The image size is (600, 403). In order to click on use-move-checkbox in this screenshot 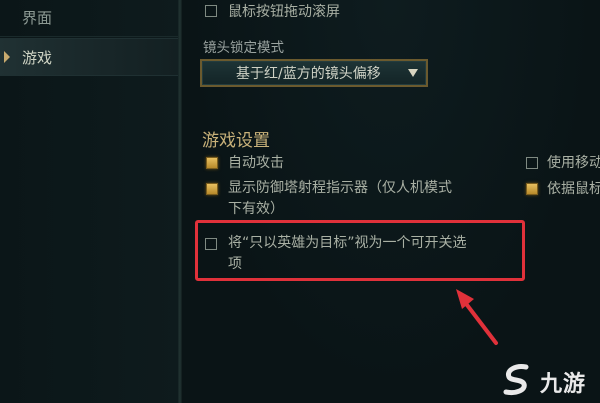, I will do `click(532, 163)`.